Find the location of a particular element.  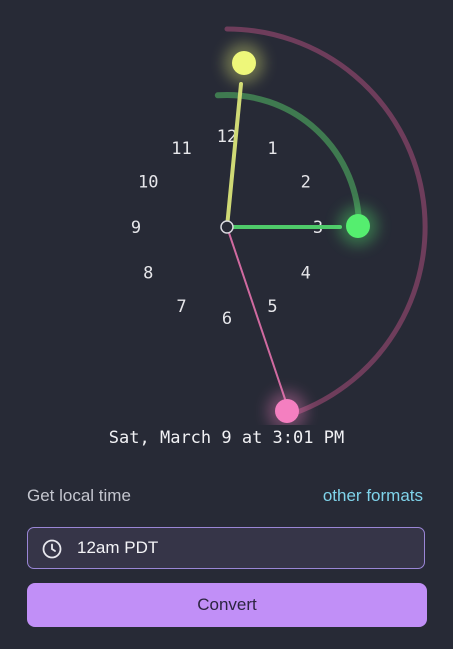

dial-number-2: 2 is located at coordinates (306, 183).